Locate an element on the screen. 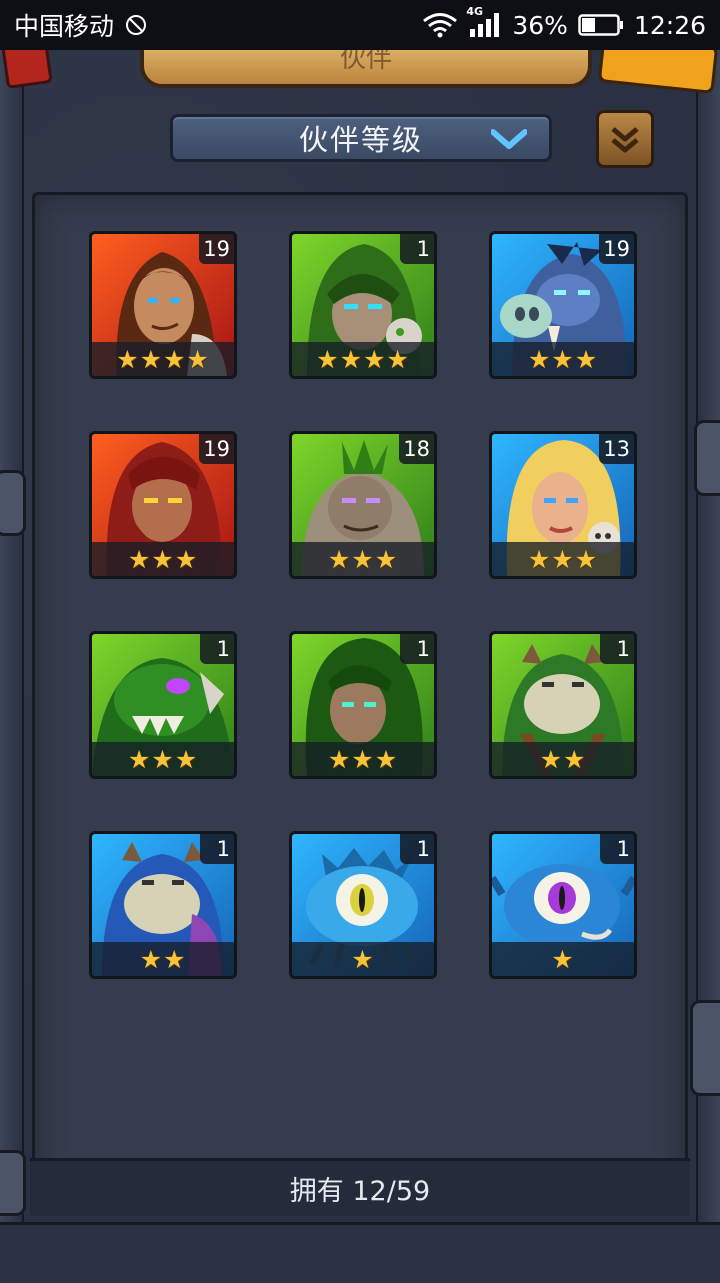  owned-count-bar: 拥有 12/59 is located at coordinates (360, 1187).